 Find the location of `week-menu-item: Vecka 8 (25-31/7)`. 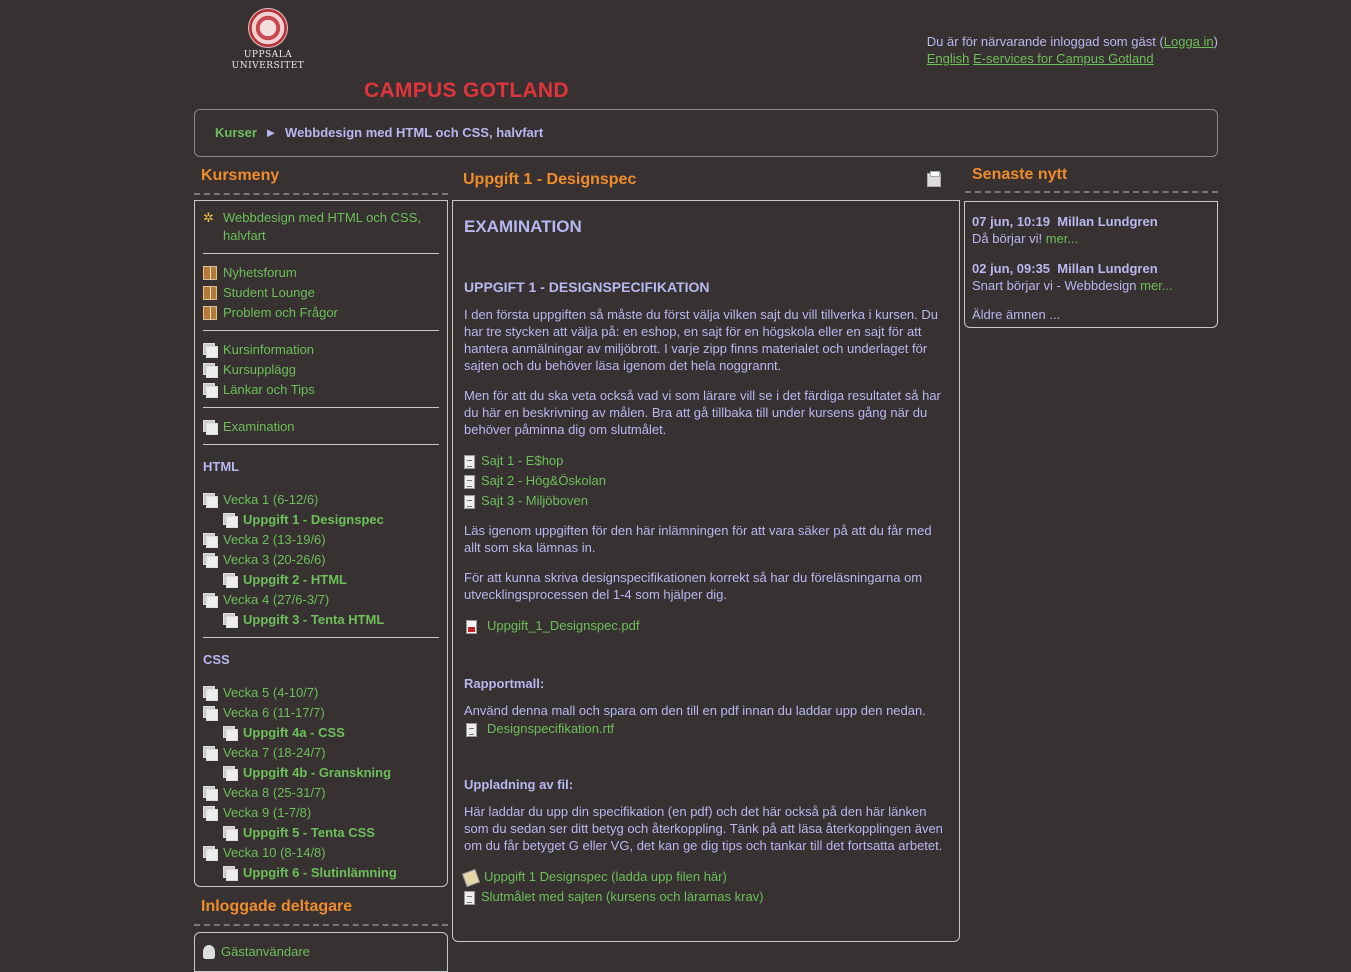

week-menu-item: Vecka 8 (25-31/7) is located at coordinates (321, 793).